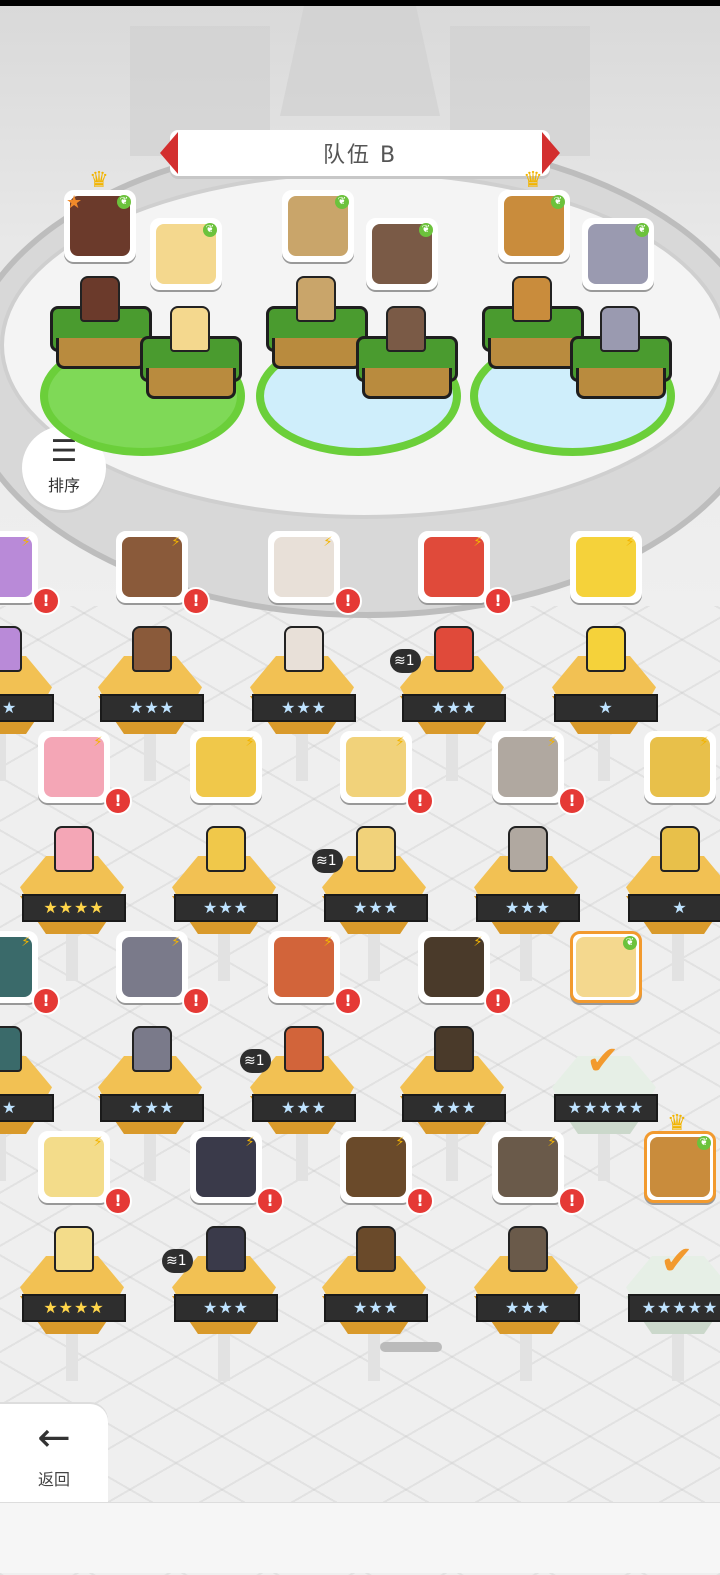 This screenshot has width=720, height=1575. Describe the element at coordinates (74, 202) in the screenshot. I see `favorite-star-icon: ★` at that location.